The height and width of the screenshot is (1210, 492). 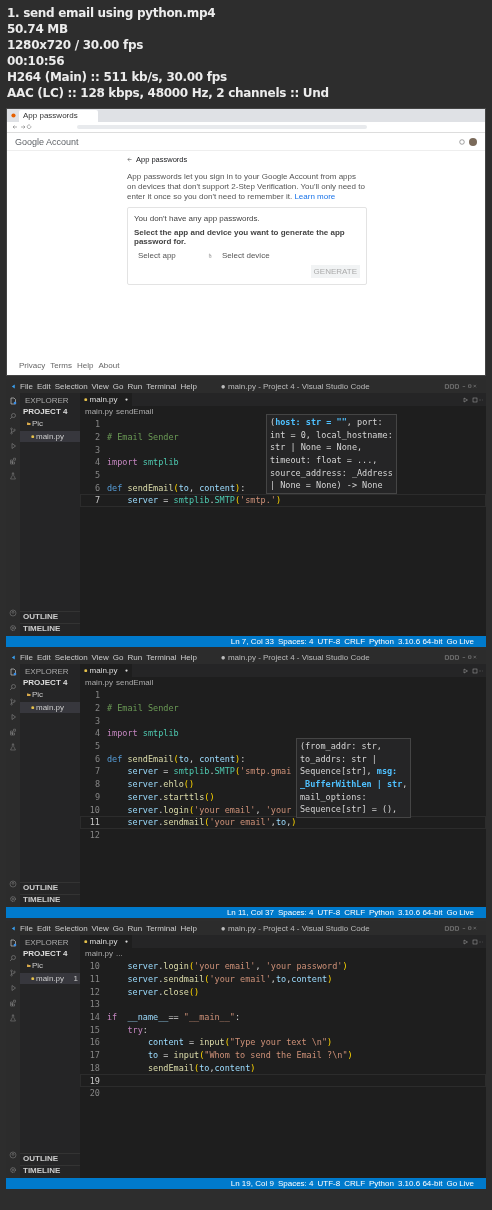 What do you see at coordinates (22, 127) in the screenshot?
I see `navigation-icon` at bounding box center [22, 127].